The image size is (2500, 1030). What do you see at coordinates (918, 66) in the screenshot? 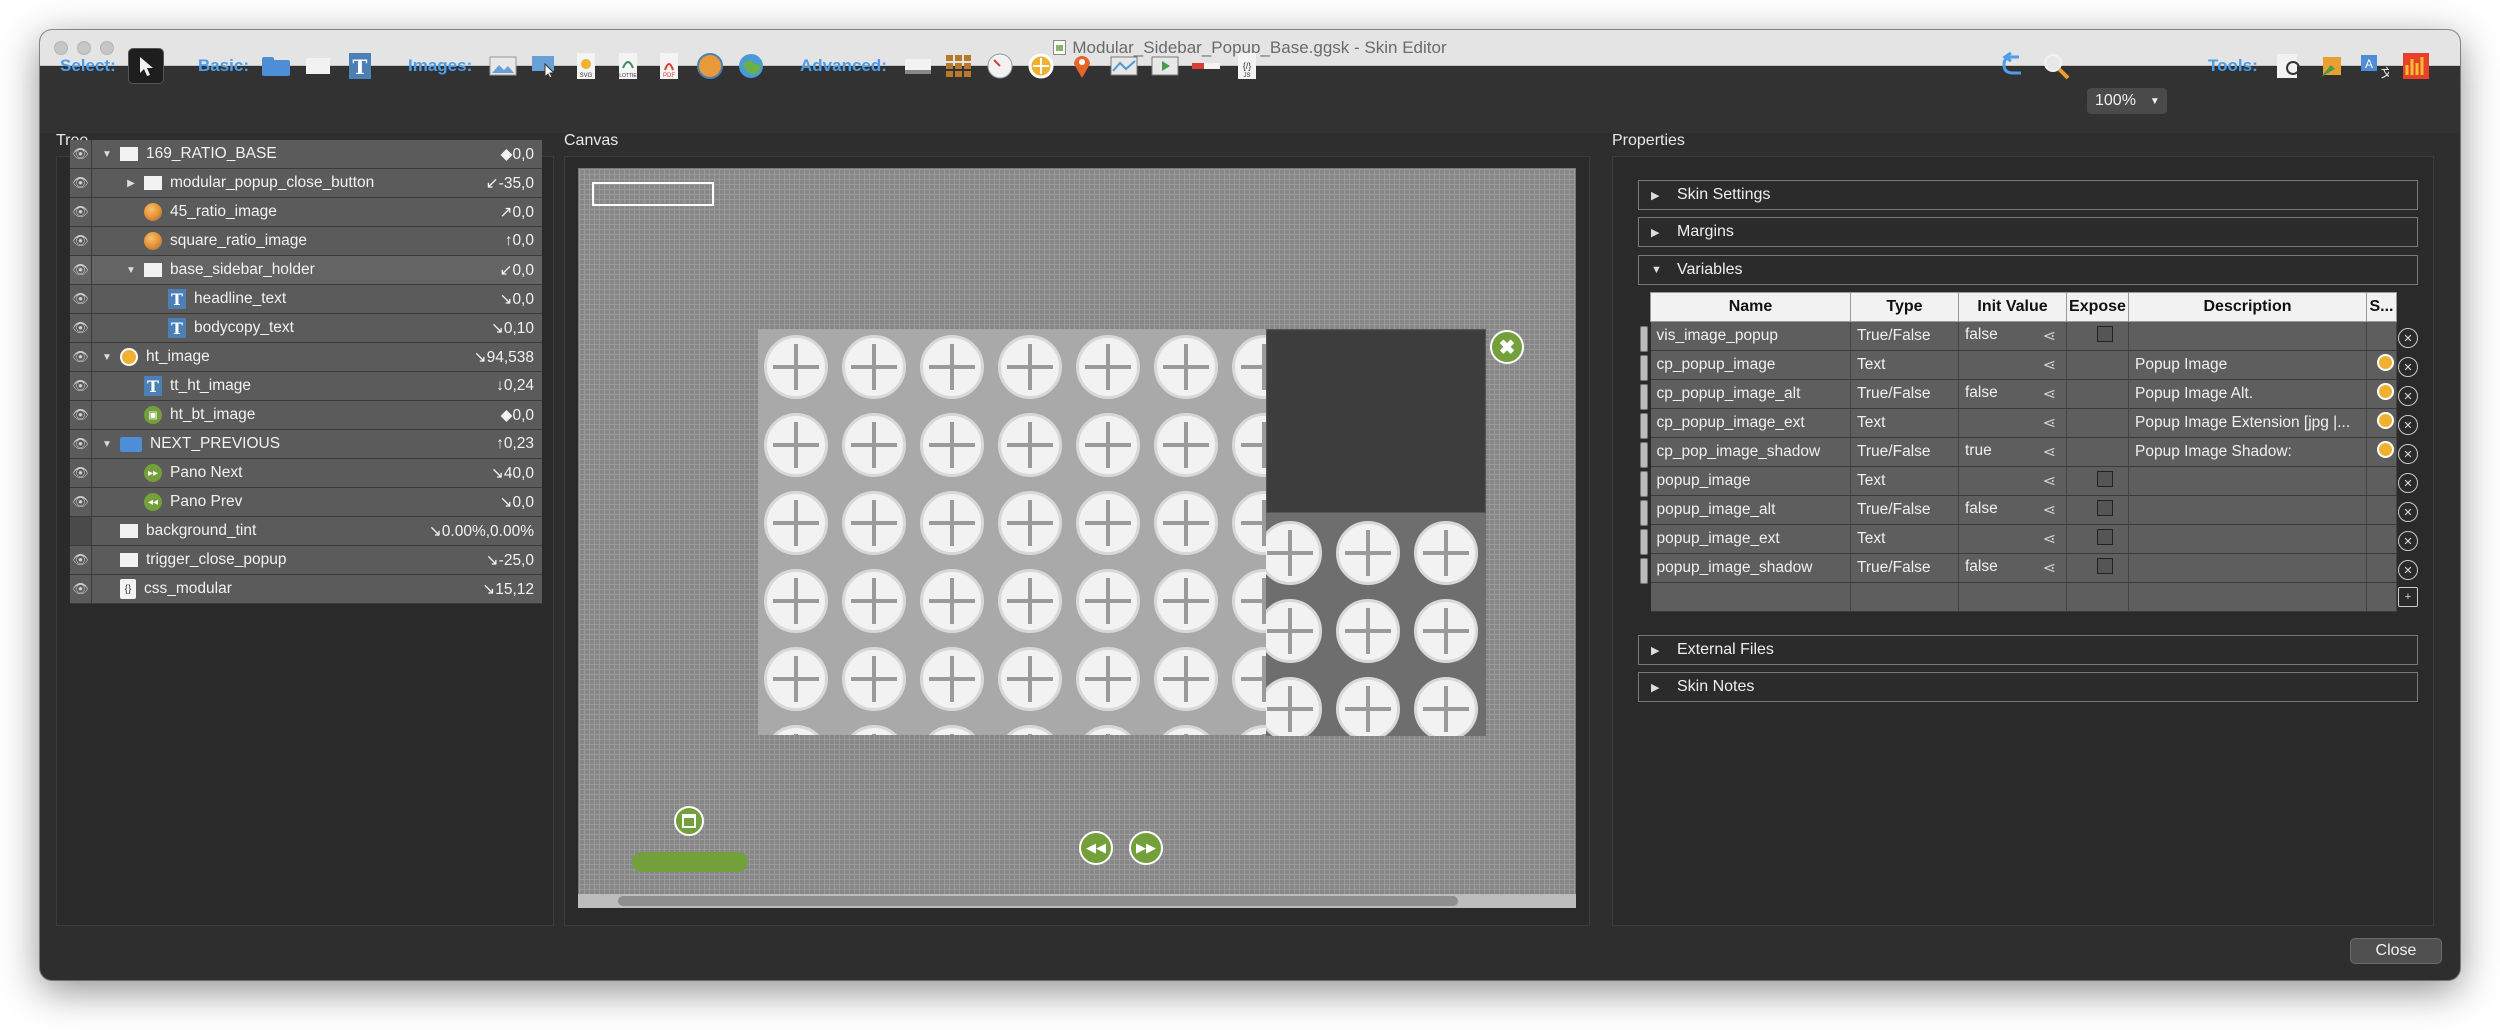
I see `add-cloner-button` at bounding box center [918, 66].